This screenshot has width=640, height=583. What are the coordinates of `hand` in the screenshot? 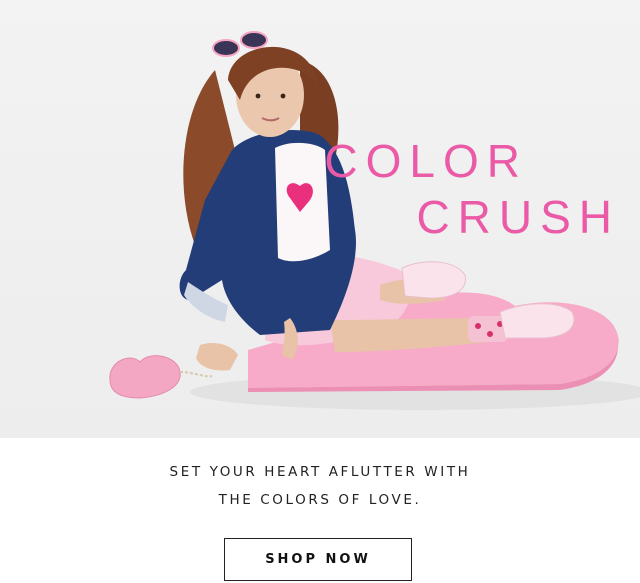 It's located at (217, 357).